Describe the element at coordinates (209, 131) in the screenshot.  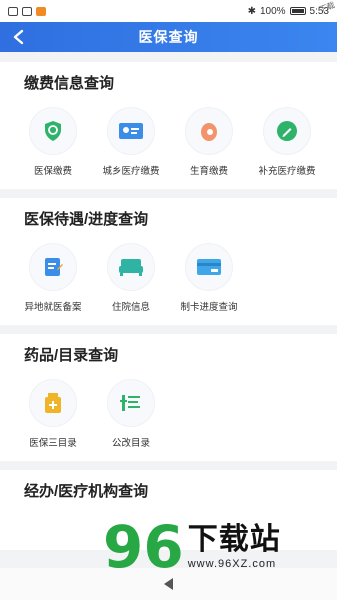
I see `maternity-icon` at that location.